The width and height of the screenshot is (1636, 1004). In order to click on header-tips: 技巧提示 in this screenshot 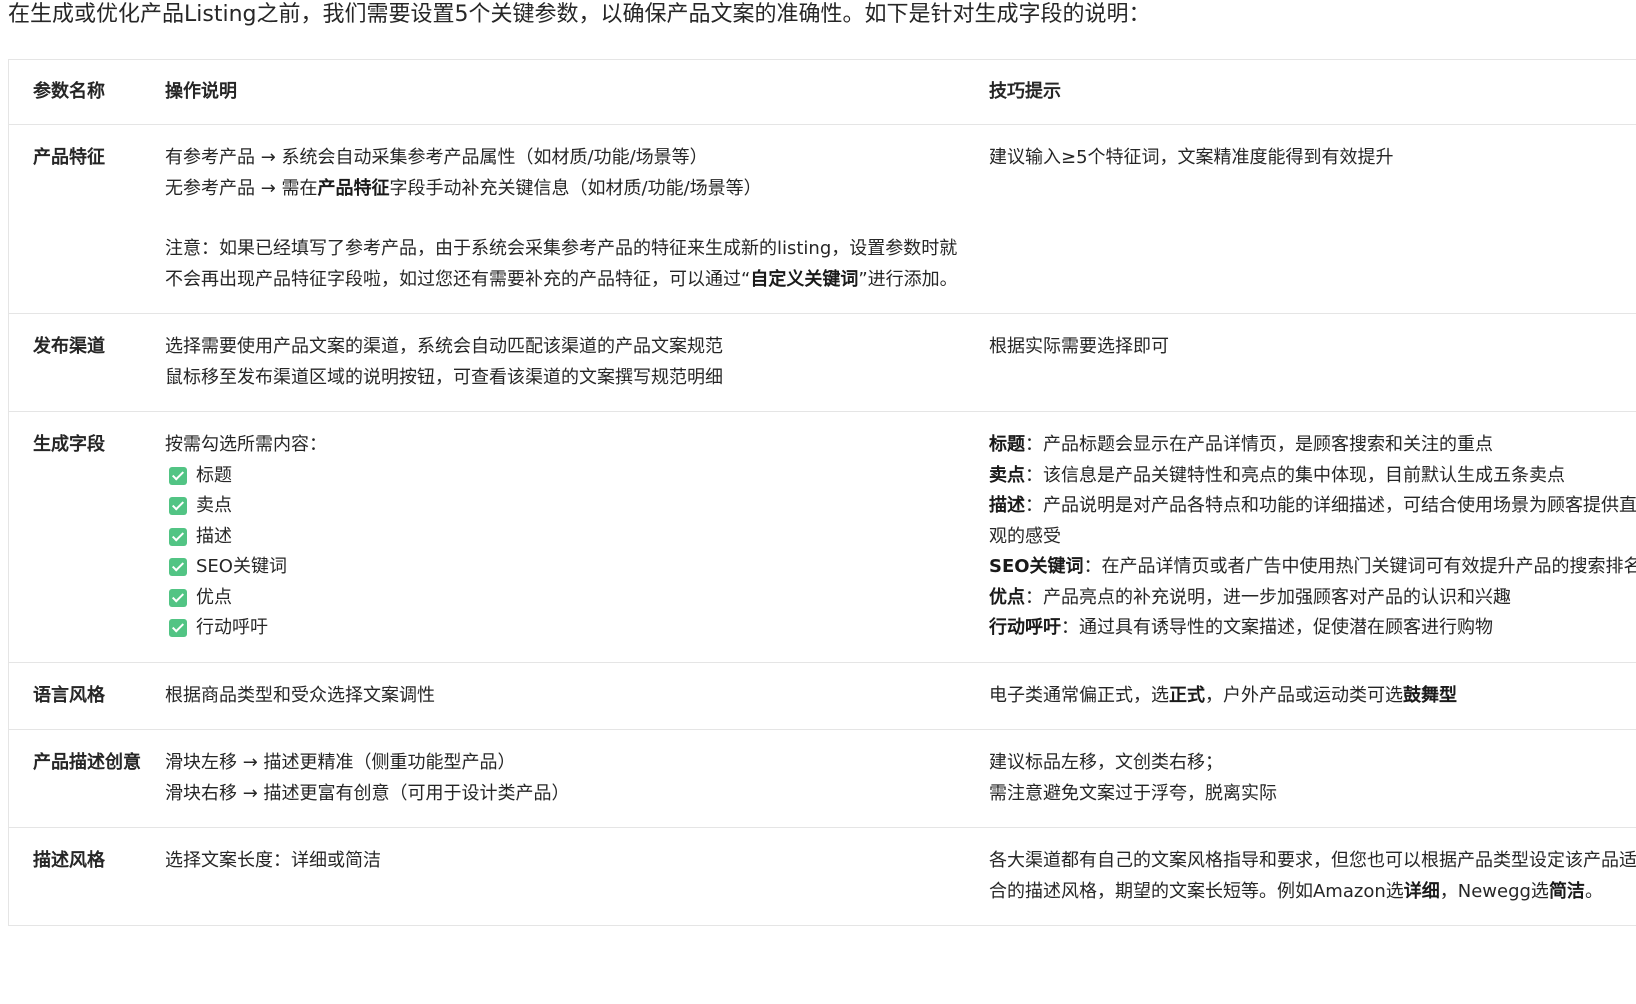, I will do `click(1312, 92)`.